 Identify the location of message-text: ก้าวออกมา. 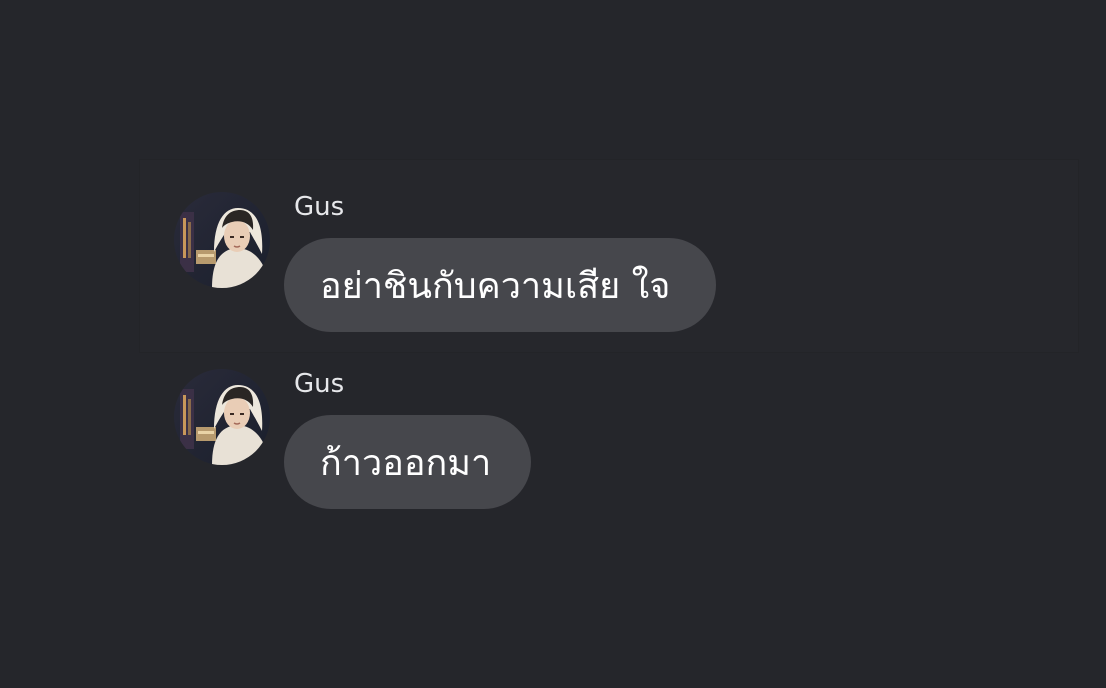
(406, 463).